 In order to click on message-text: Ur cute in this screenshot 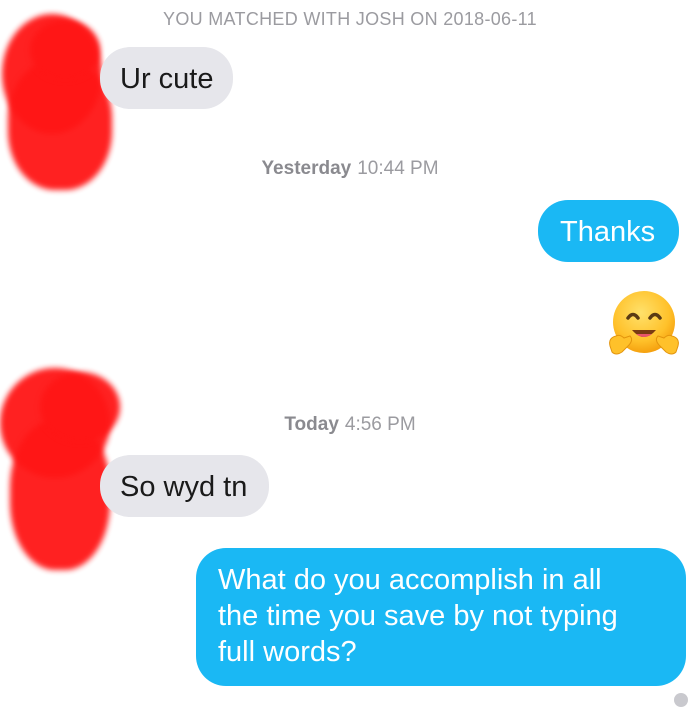, I will do `click(167, 79)`.